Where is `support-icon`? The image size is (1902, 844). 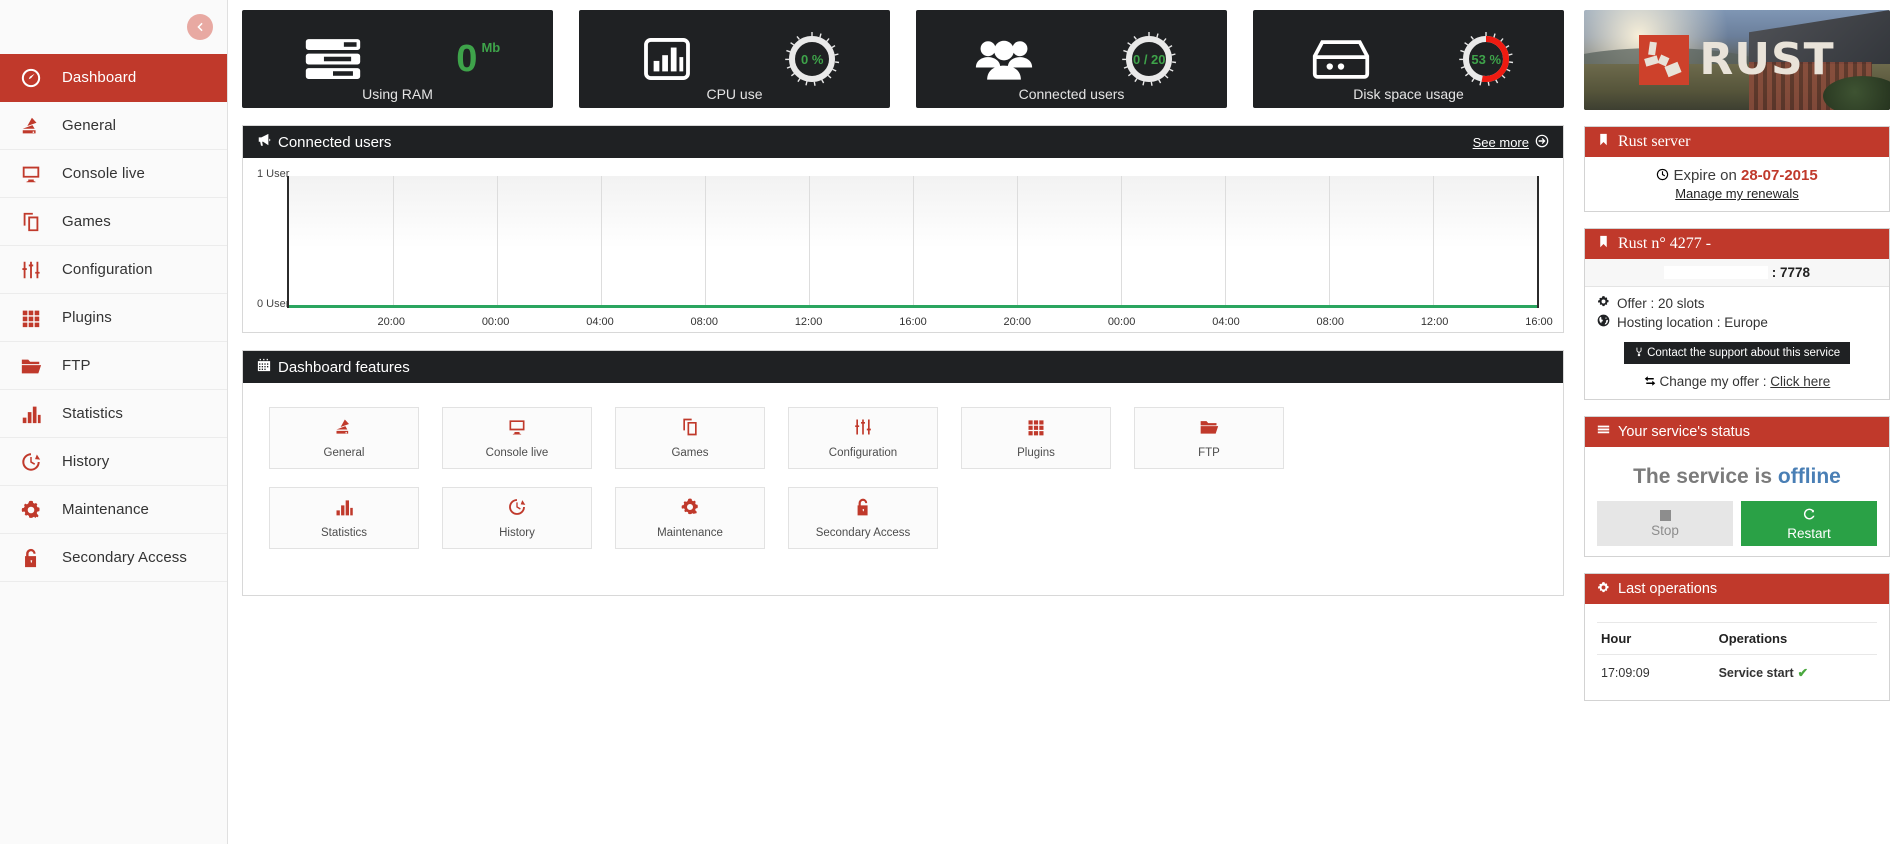 support-icon is located at coordinates (1640, 353).